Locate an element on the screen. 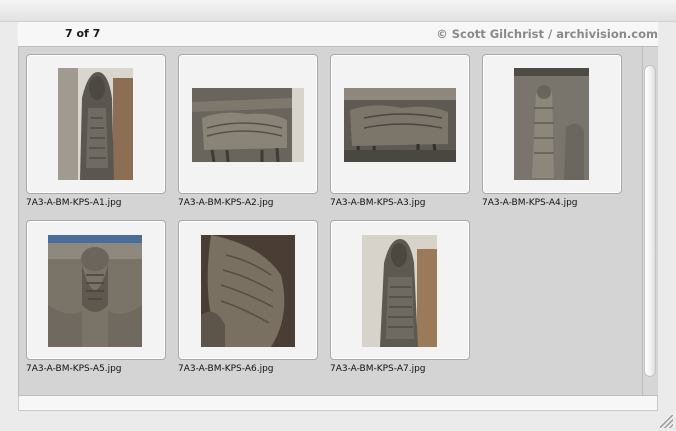  thumbnail-filename: 7A3-A-BM-KPS-A7.jpg is located at coordinates (405, 369).